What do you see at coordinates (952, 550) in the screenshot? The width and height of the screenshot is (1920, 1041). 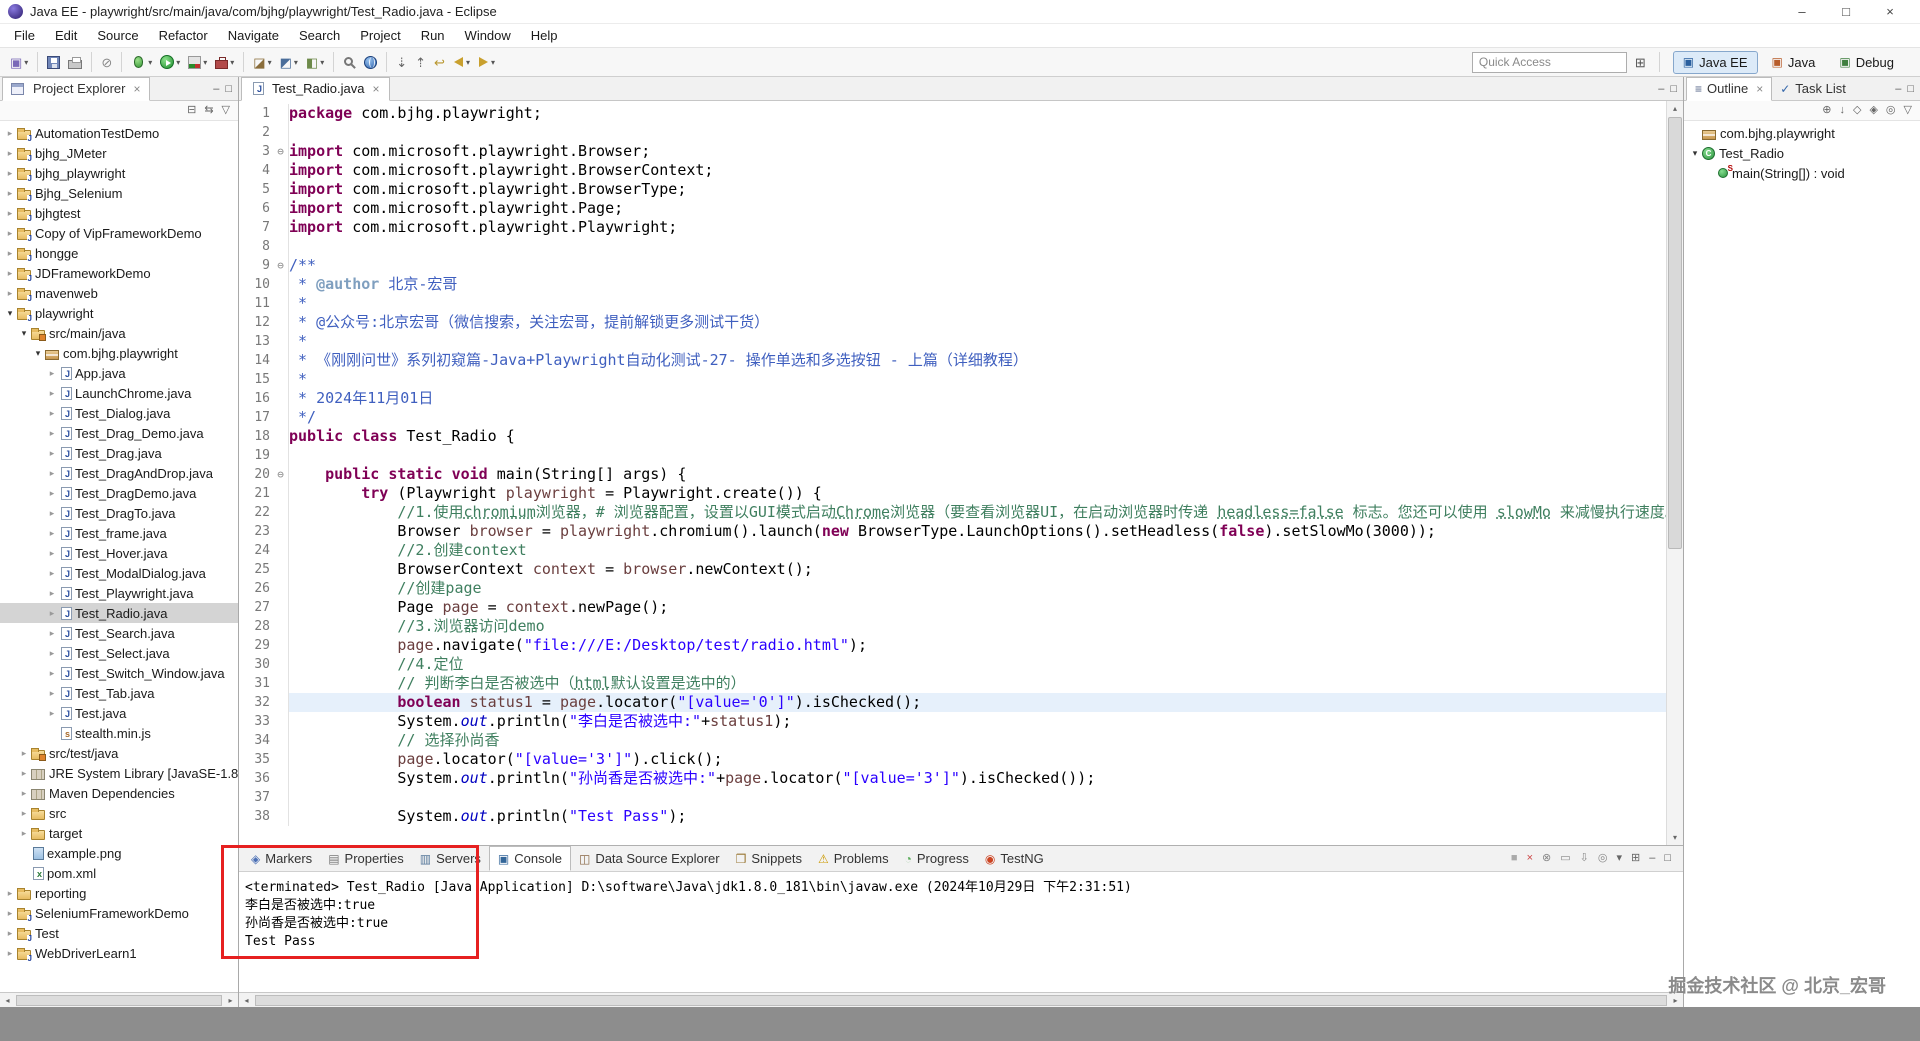 I see `code-line-24: 24 //2.创建context` at bounding box center [952, 550].